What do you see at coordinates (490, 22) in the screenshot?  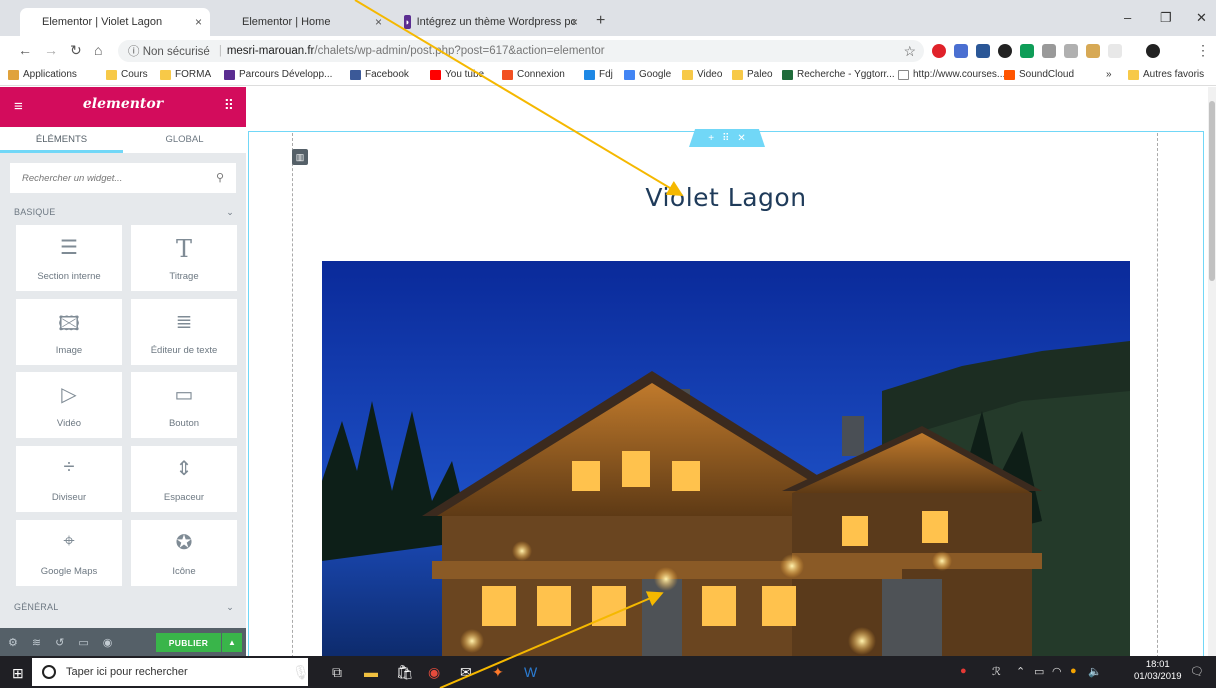 I see `tab-integrez-theme: ◗ Intégrez un thème Wordpress pc ×` at bounding box center [490, 22].